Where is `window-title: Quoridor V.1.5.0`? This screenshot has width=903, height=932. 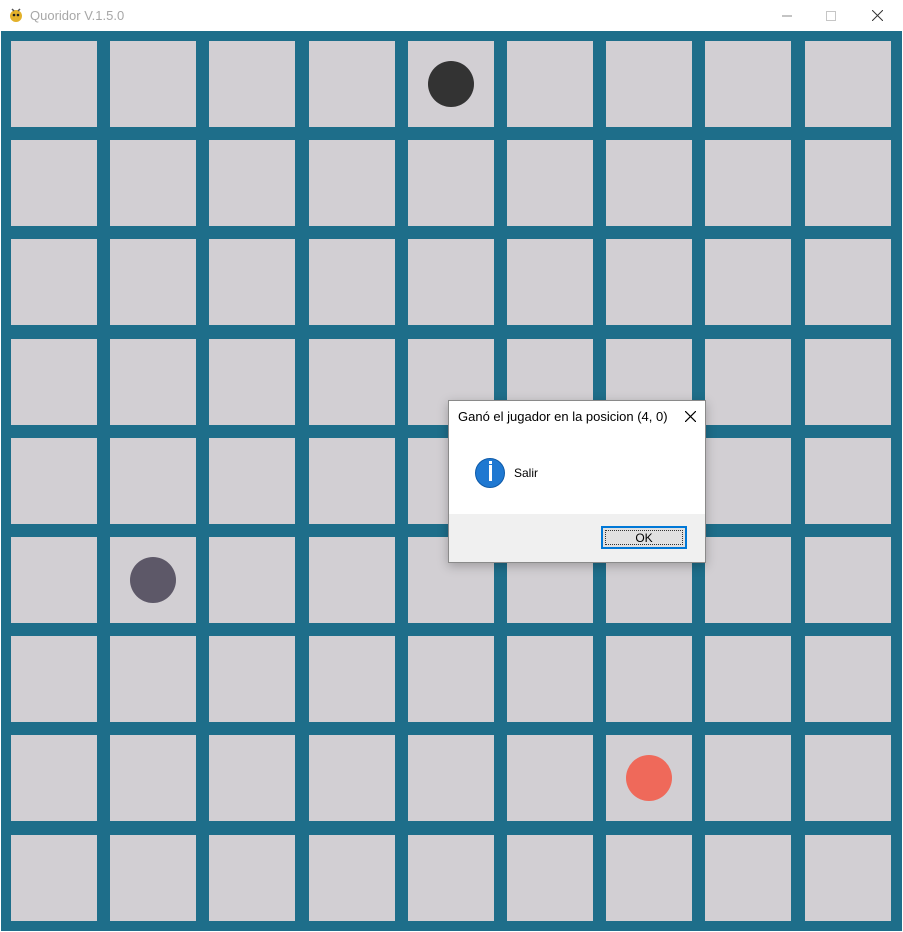
window-title: Quoridor V.1.5.0 is located at coordinates (77, 15).